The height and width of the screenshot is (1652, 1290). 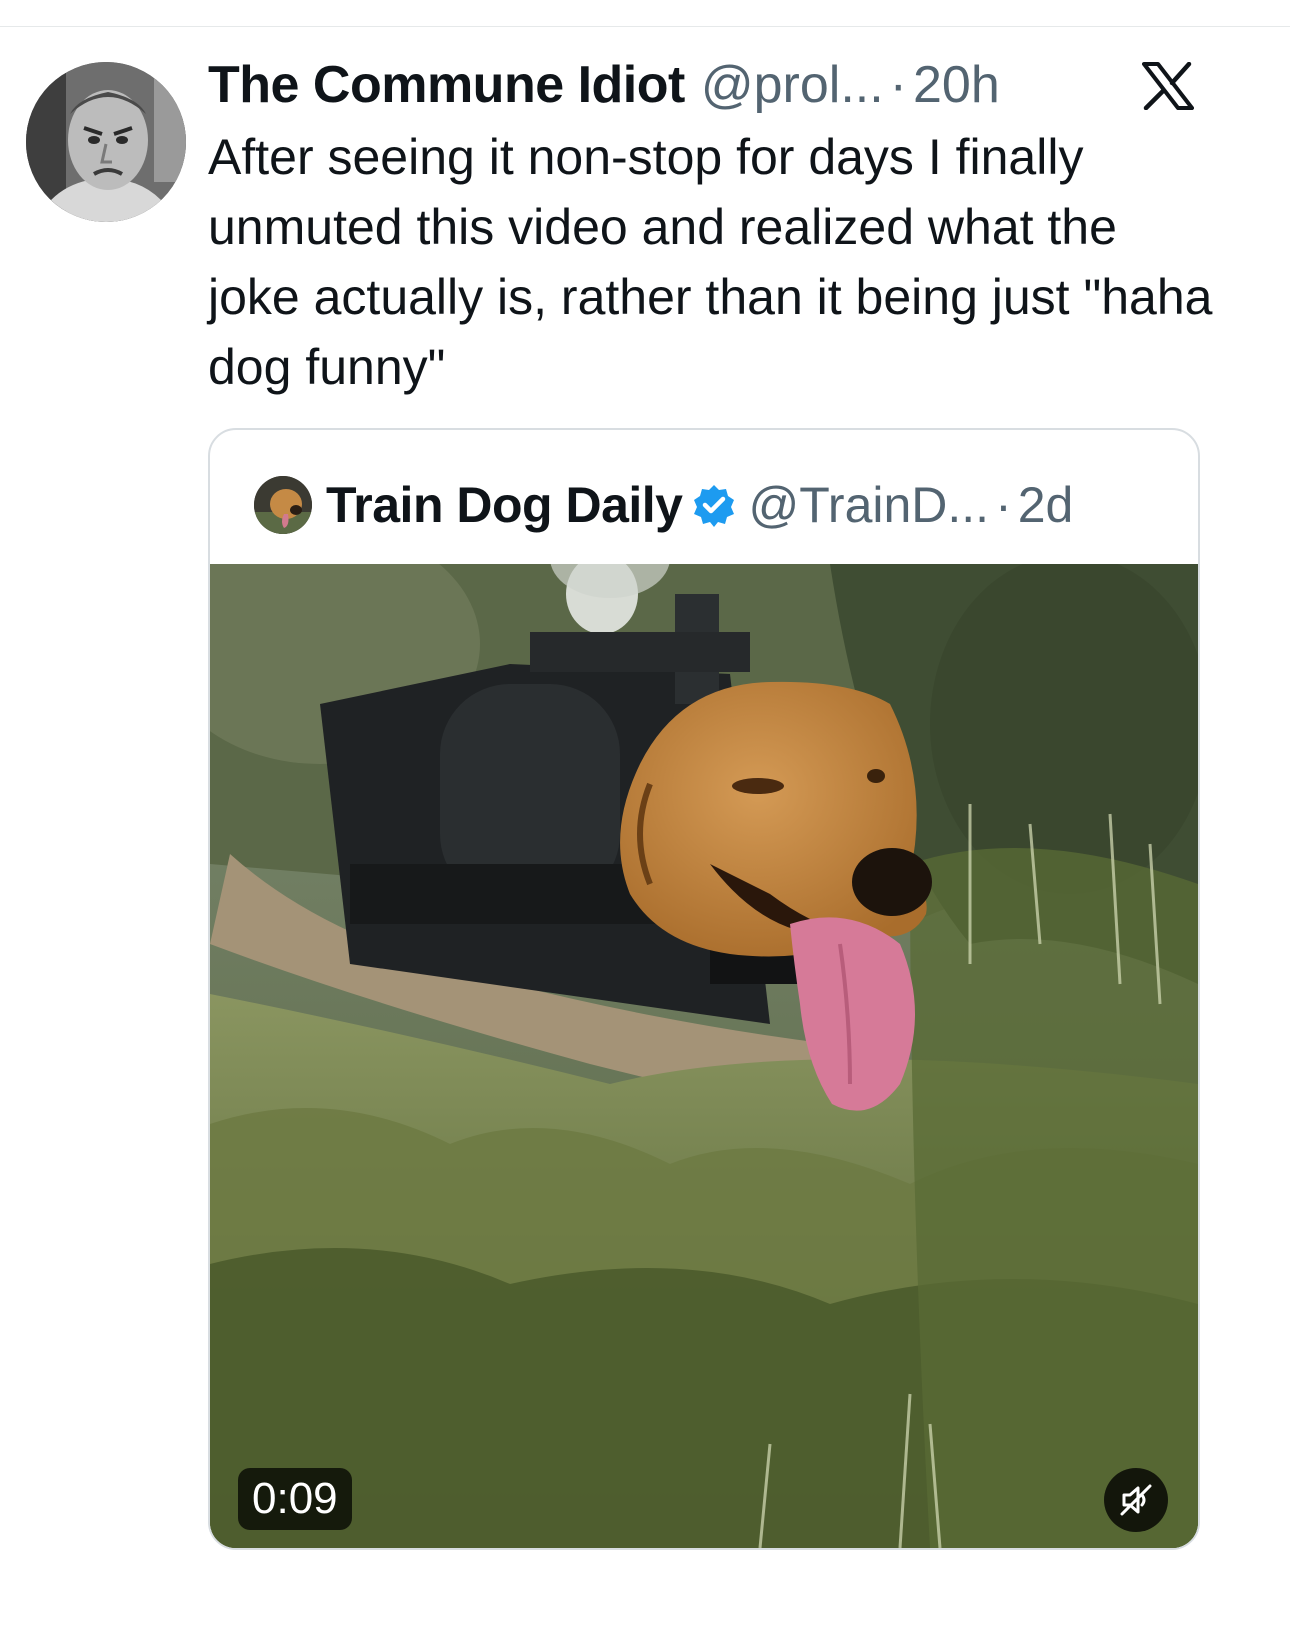 I want to click on portrait-image, so click(x=106, y=142).